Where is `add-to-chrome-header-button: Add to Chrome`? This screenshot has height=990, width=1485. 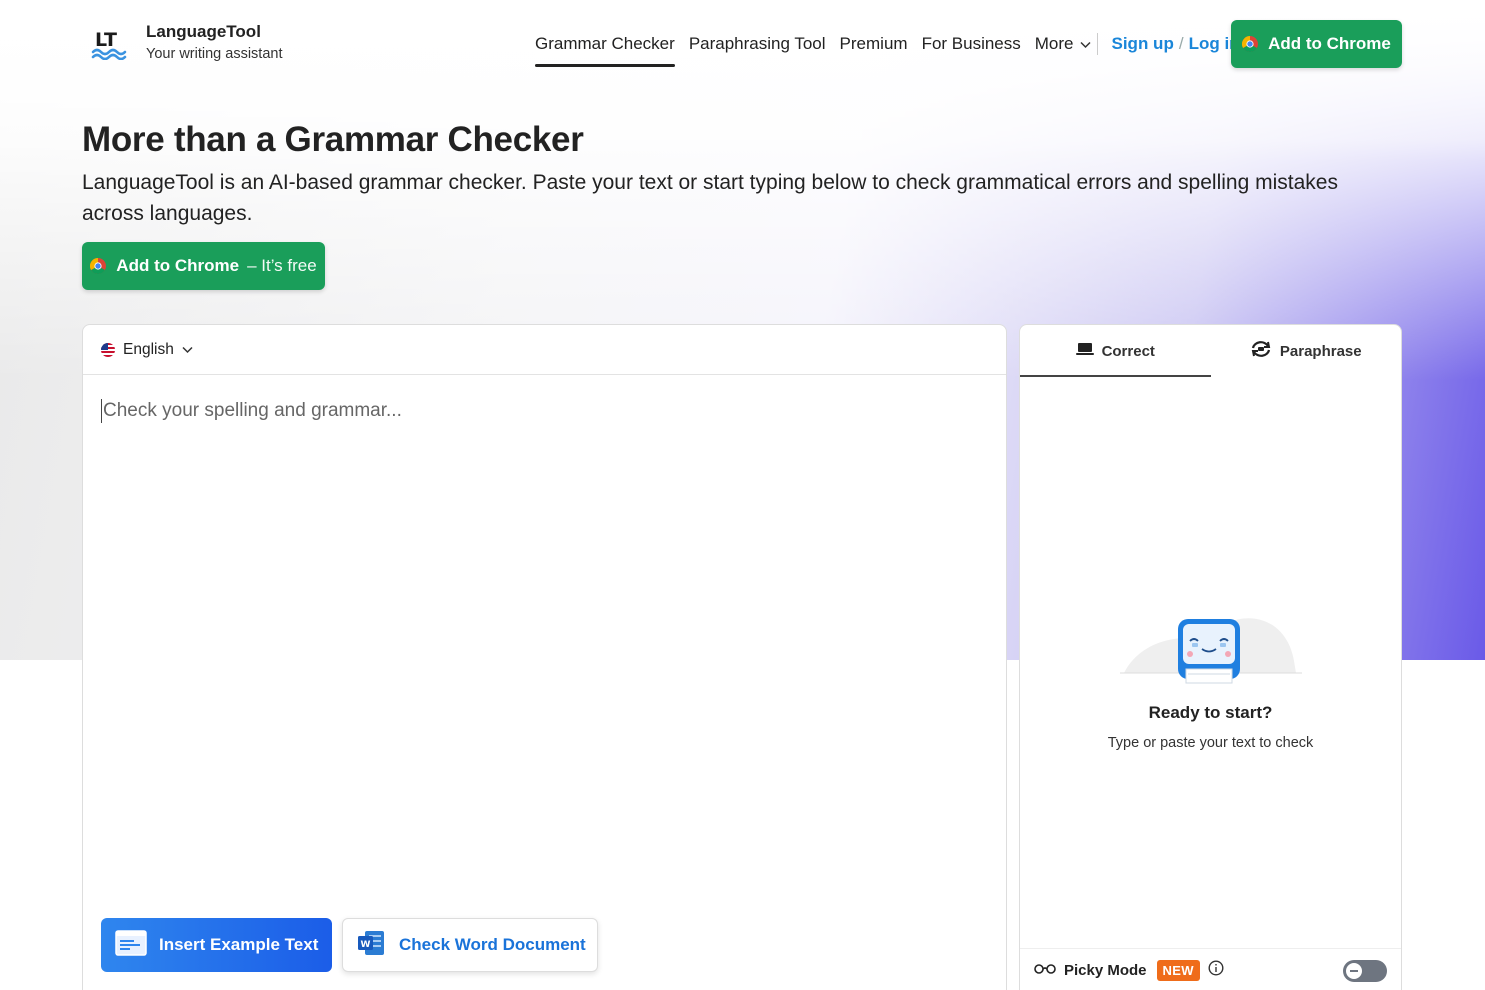
add-to-chrome-header-button: Add to Chrome is located at coordinates (1316, 44).